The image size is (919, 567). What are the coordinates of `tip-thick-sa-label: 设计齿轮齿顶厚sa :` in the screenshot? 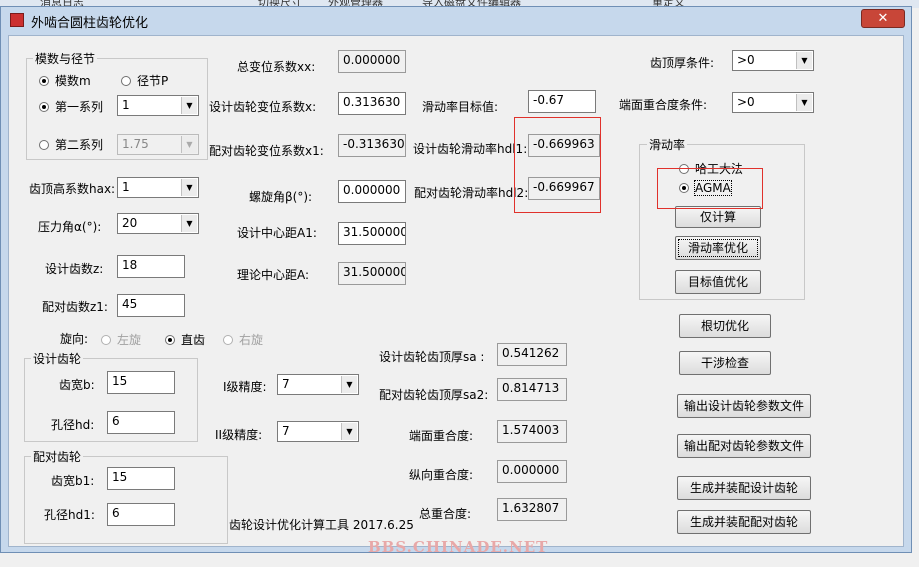 It's located at (432, 357).